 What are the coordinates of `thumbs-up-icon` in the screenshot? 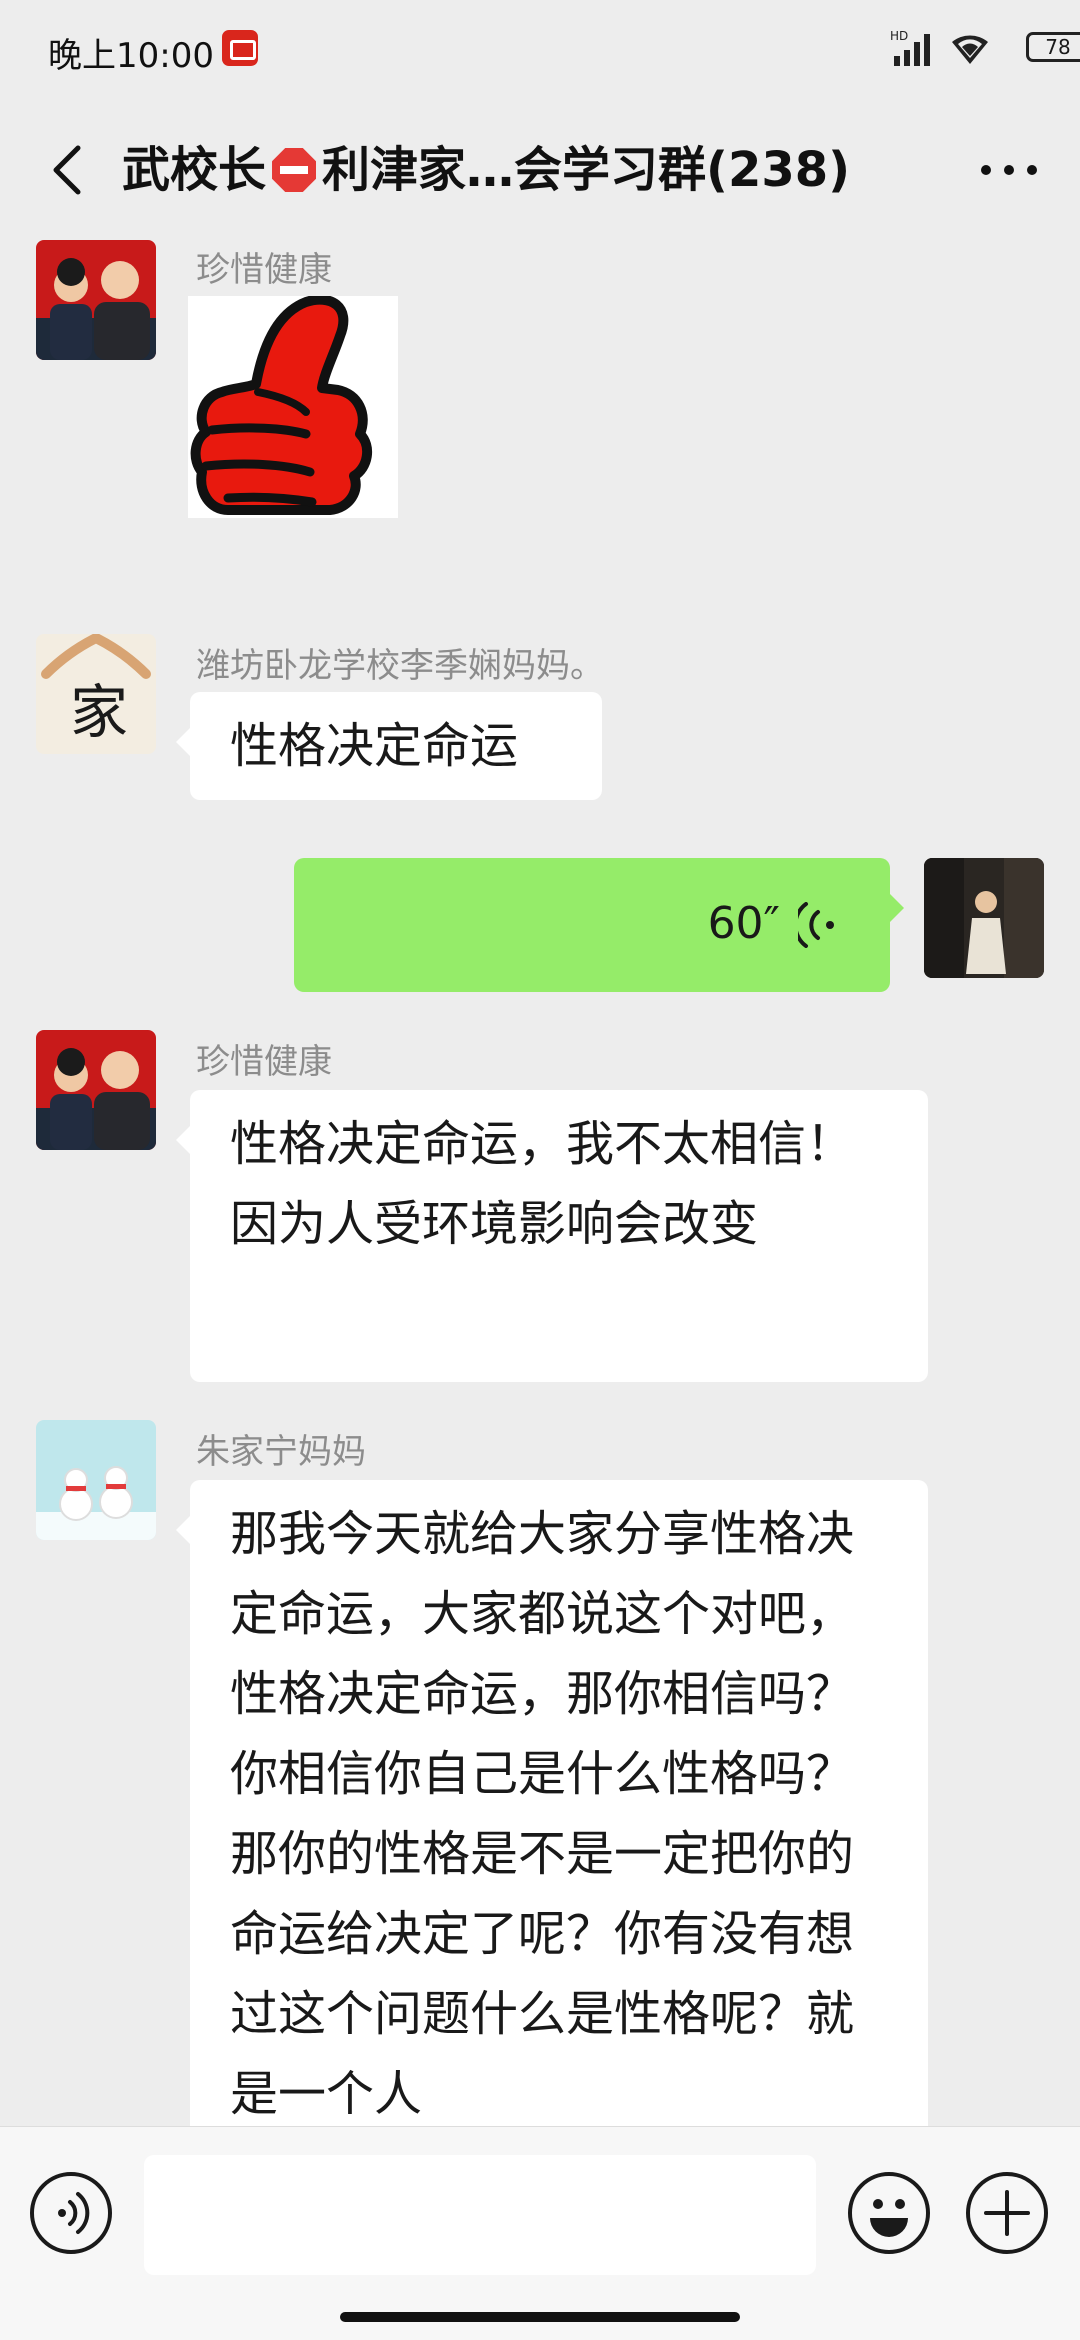 It's located at (293, 406).